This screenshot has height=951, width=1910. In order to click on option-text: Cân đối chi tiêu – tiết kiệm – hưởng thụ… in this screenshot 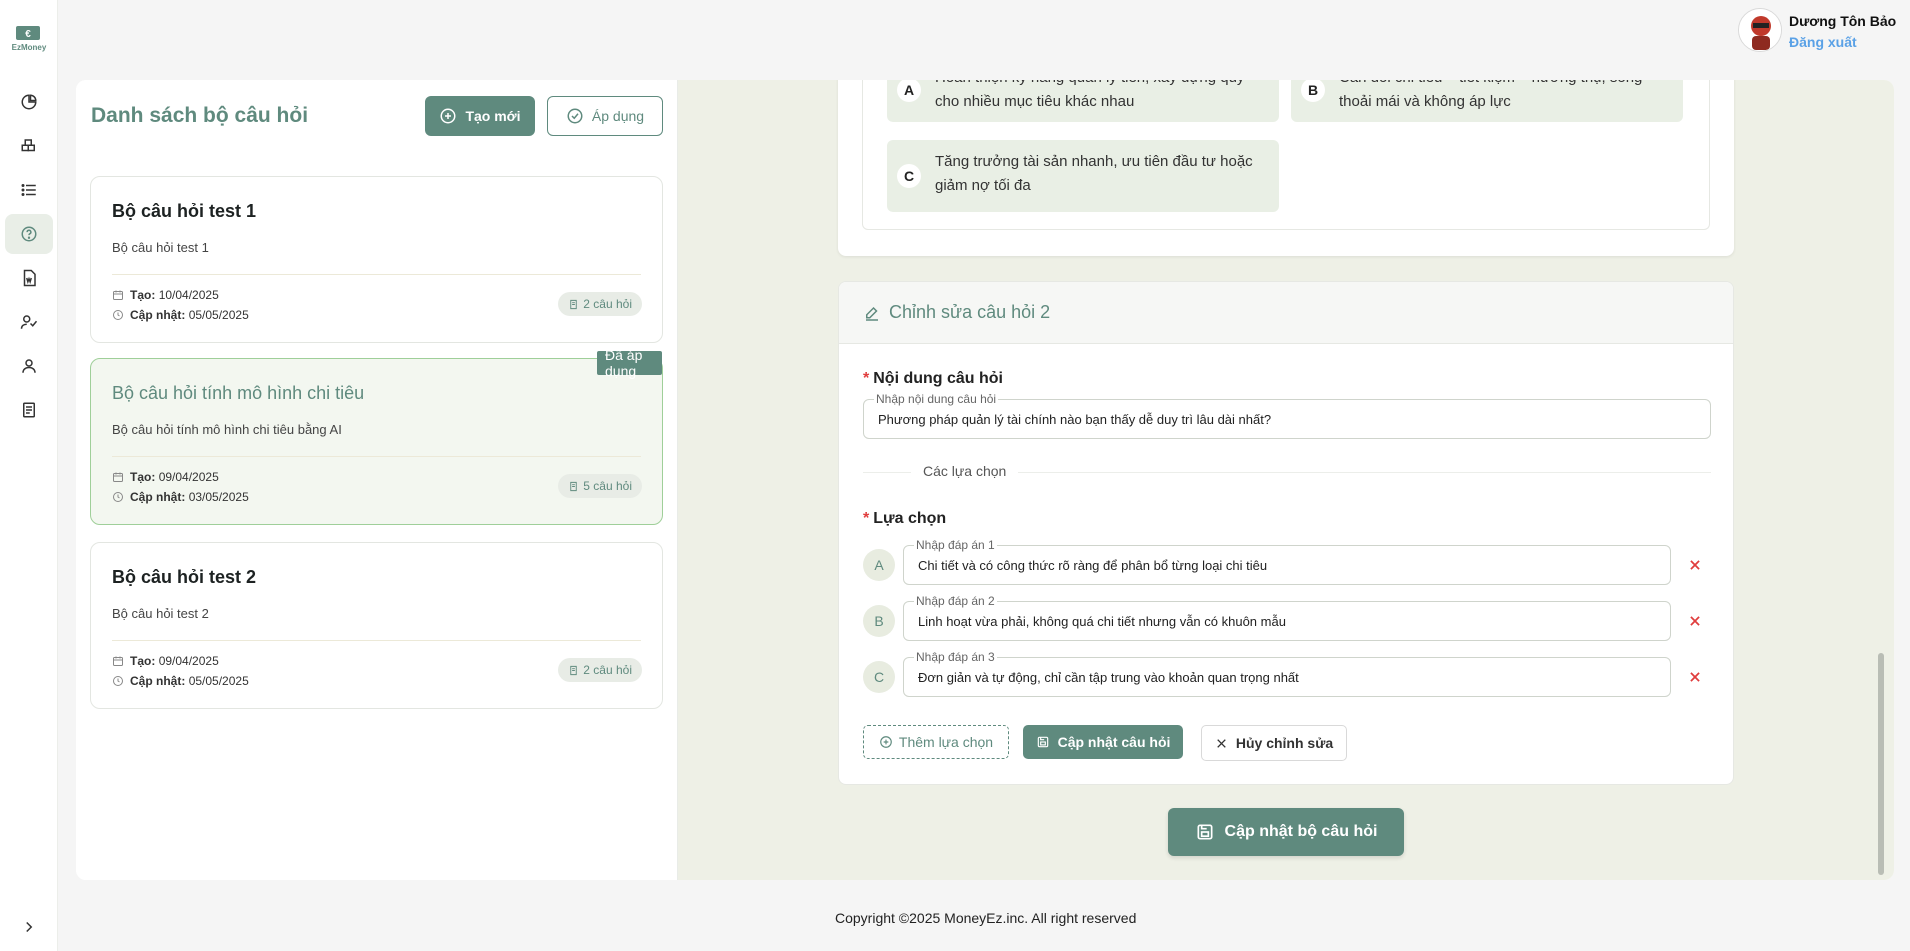, I will do `click(1490, 95)`.